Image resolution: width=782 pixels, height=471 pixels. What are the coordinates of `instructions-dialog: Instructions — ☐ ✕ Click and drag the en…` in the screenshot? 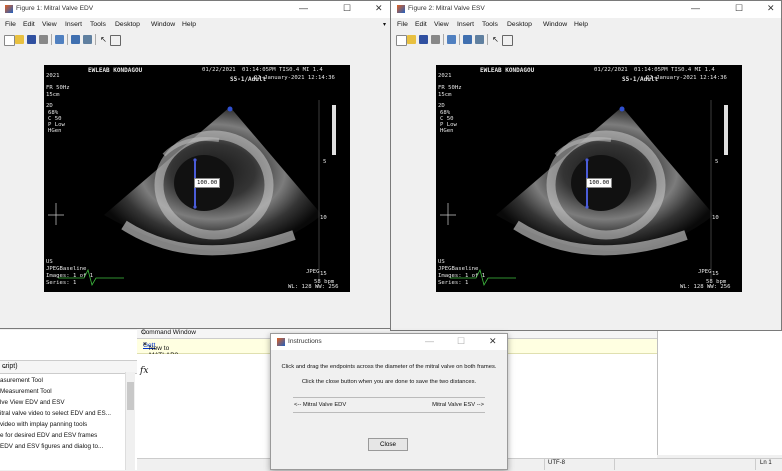 It's located at (389, 401).